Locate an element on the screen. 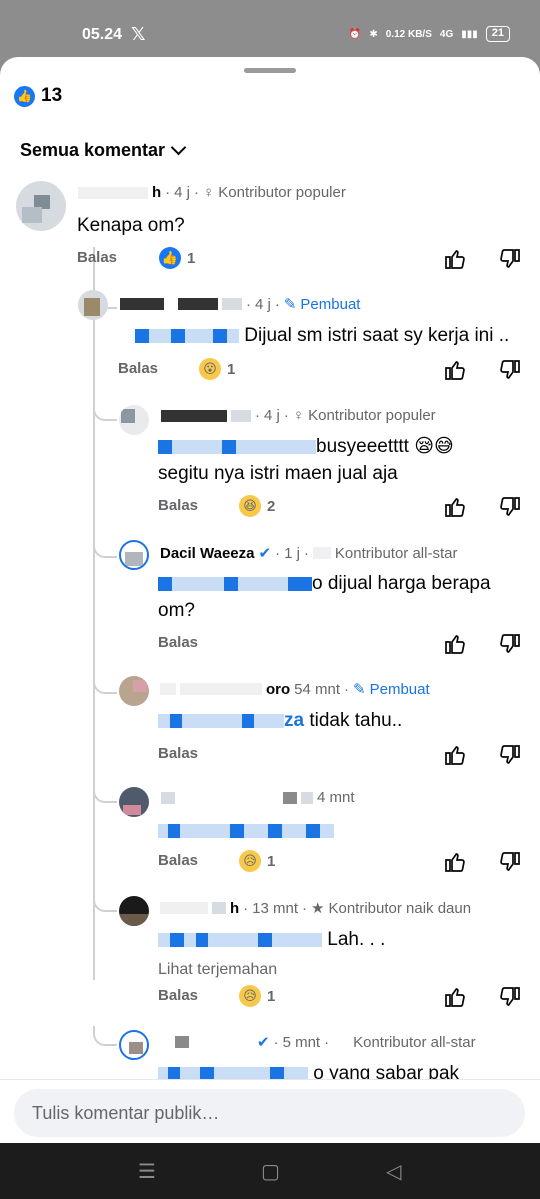 The image size is (540, 1199). reaction-summary: 👍 13 is located at coordinates (38, 96).